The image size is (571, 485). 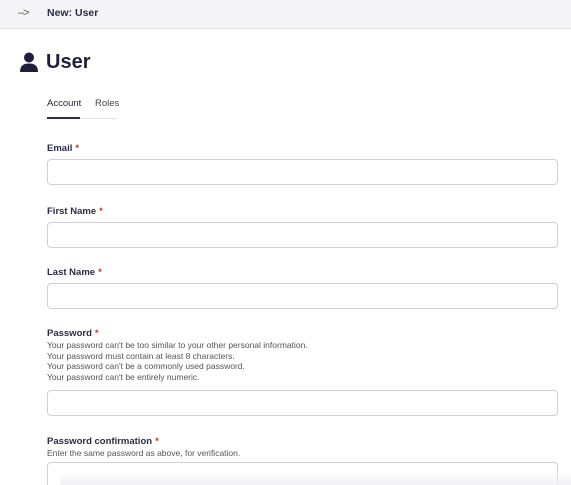 What do you see at coordinates (24, 13) in the screenshot?
I see `breadcrumb-arrow-icon: –>` at bounding box center [24, 13].